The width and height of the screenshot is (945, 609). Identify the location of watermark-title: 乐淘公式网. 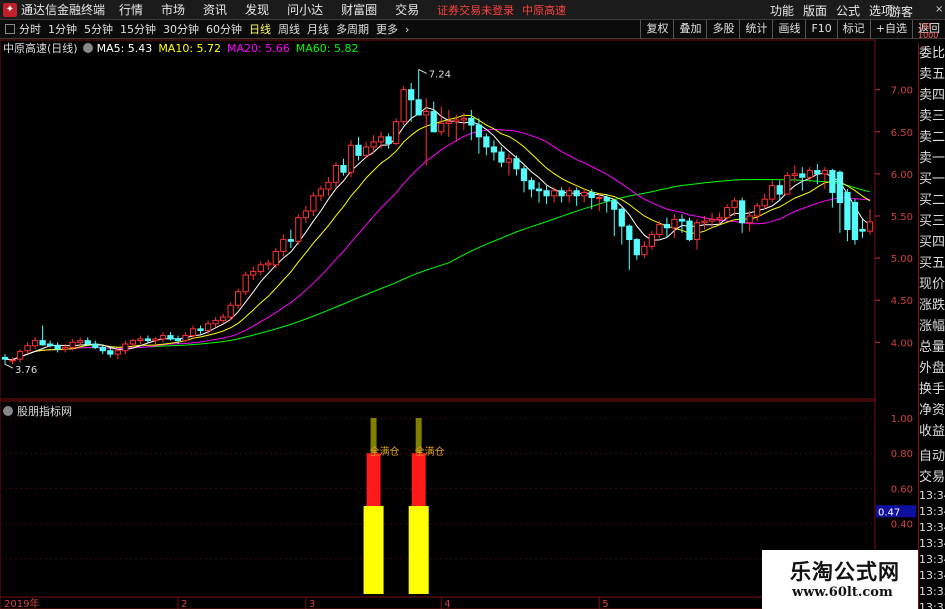
(845, 572).